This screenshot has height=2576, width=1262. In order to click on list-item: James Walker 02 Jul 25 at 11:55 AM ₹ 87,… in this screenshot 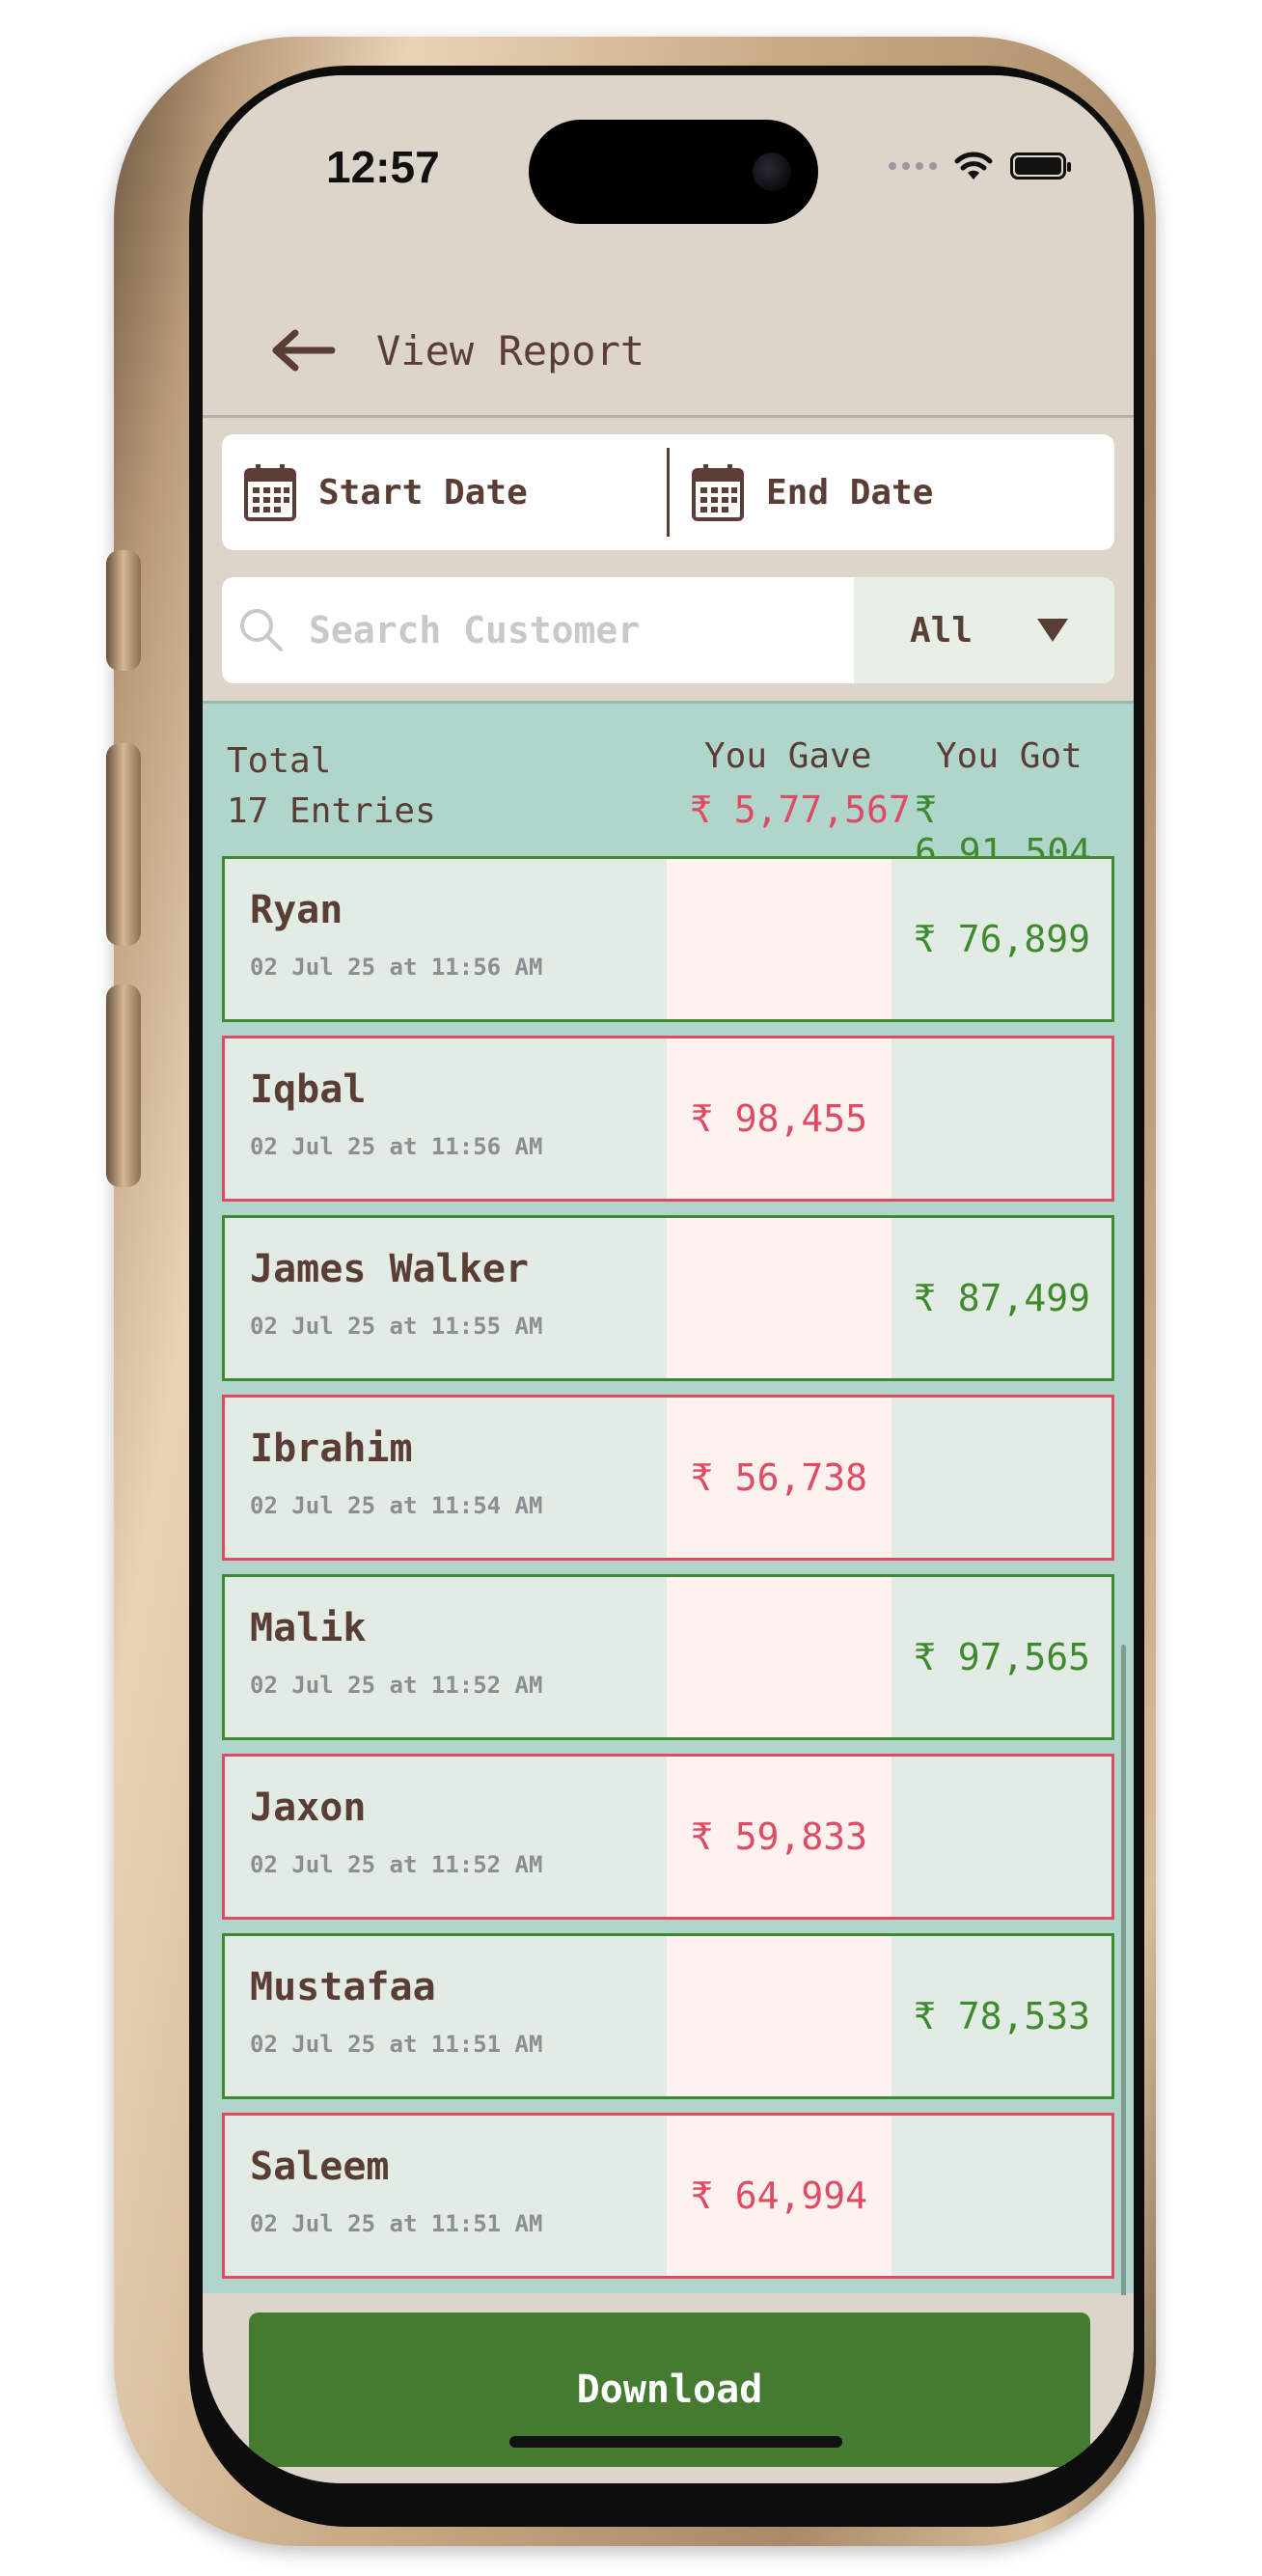, I will do `click(668, 1298)`.